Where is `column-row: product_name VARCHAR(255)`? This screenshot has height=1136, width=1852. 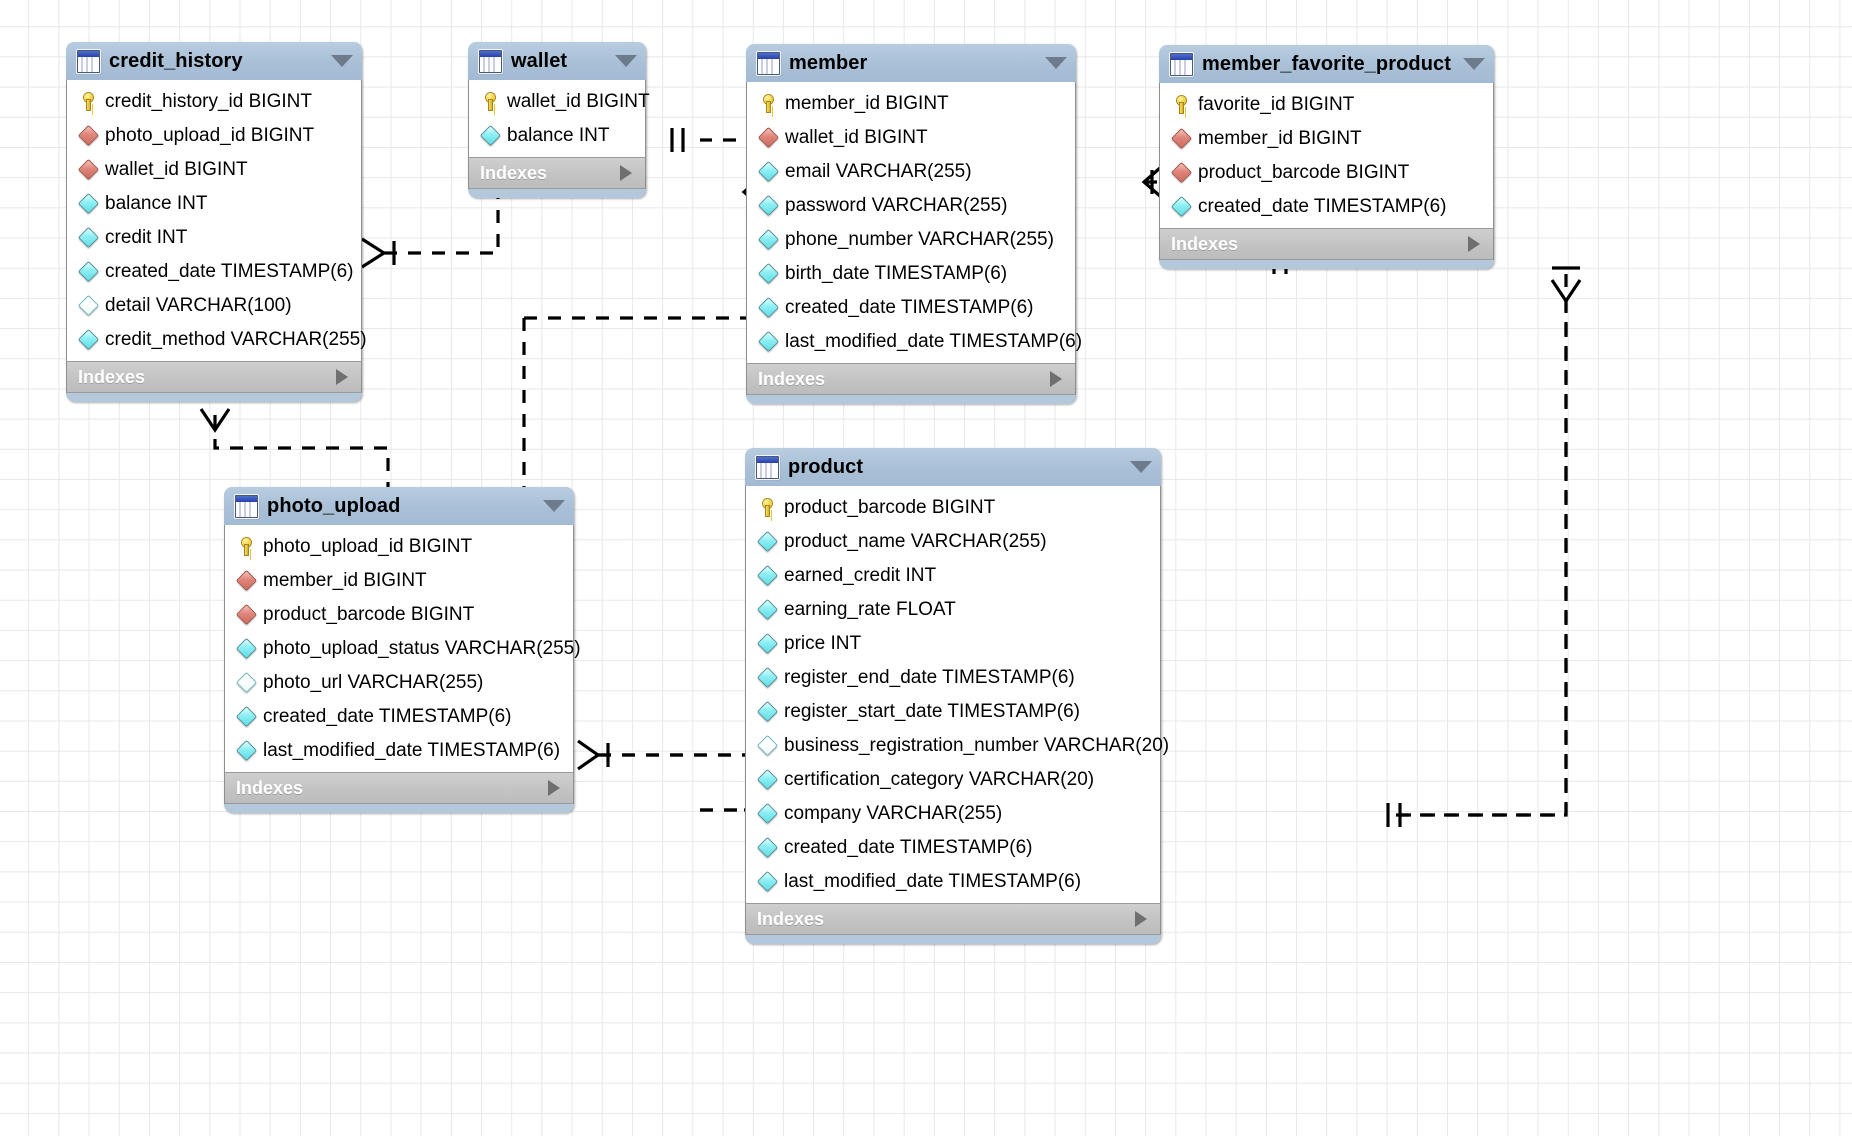 column-row: product_name VARCHAR(255) is located at coordinates (953, 541).